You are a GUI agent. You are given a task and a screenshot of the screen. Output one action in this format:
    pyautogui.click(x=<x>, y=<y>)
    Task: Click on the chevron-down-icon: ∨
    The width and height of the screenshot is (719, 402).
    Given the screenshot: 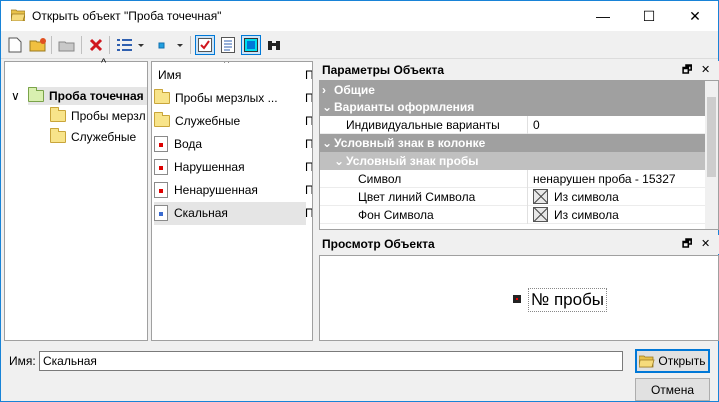 What is the action you would take?
    pyautogui.click(x=15, y=96)
    